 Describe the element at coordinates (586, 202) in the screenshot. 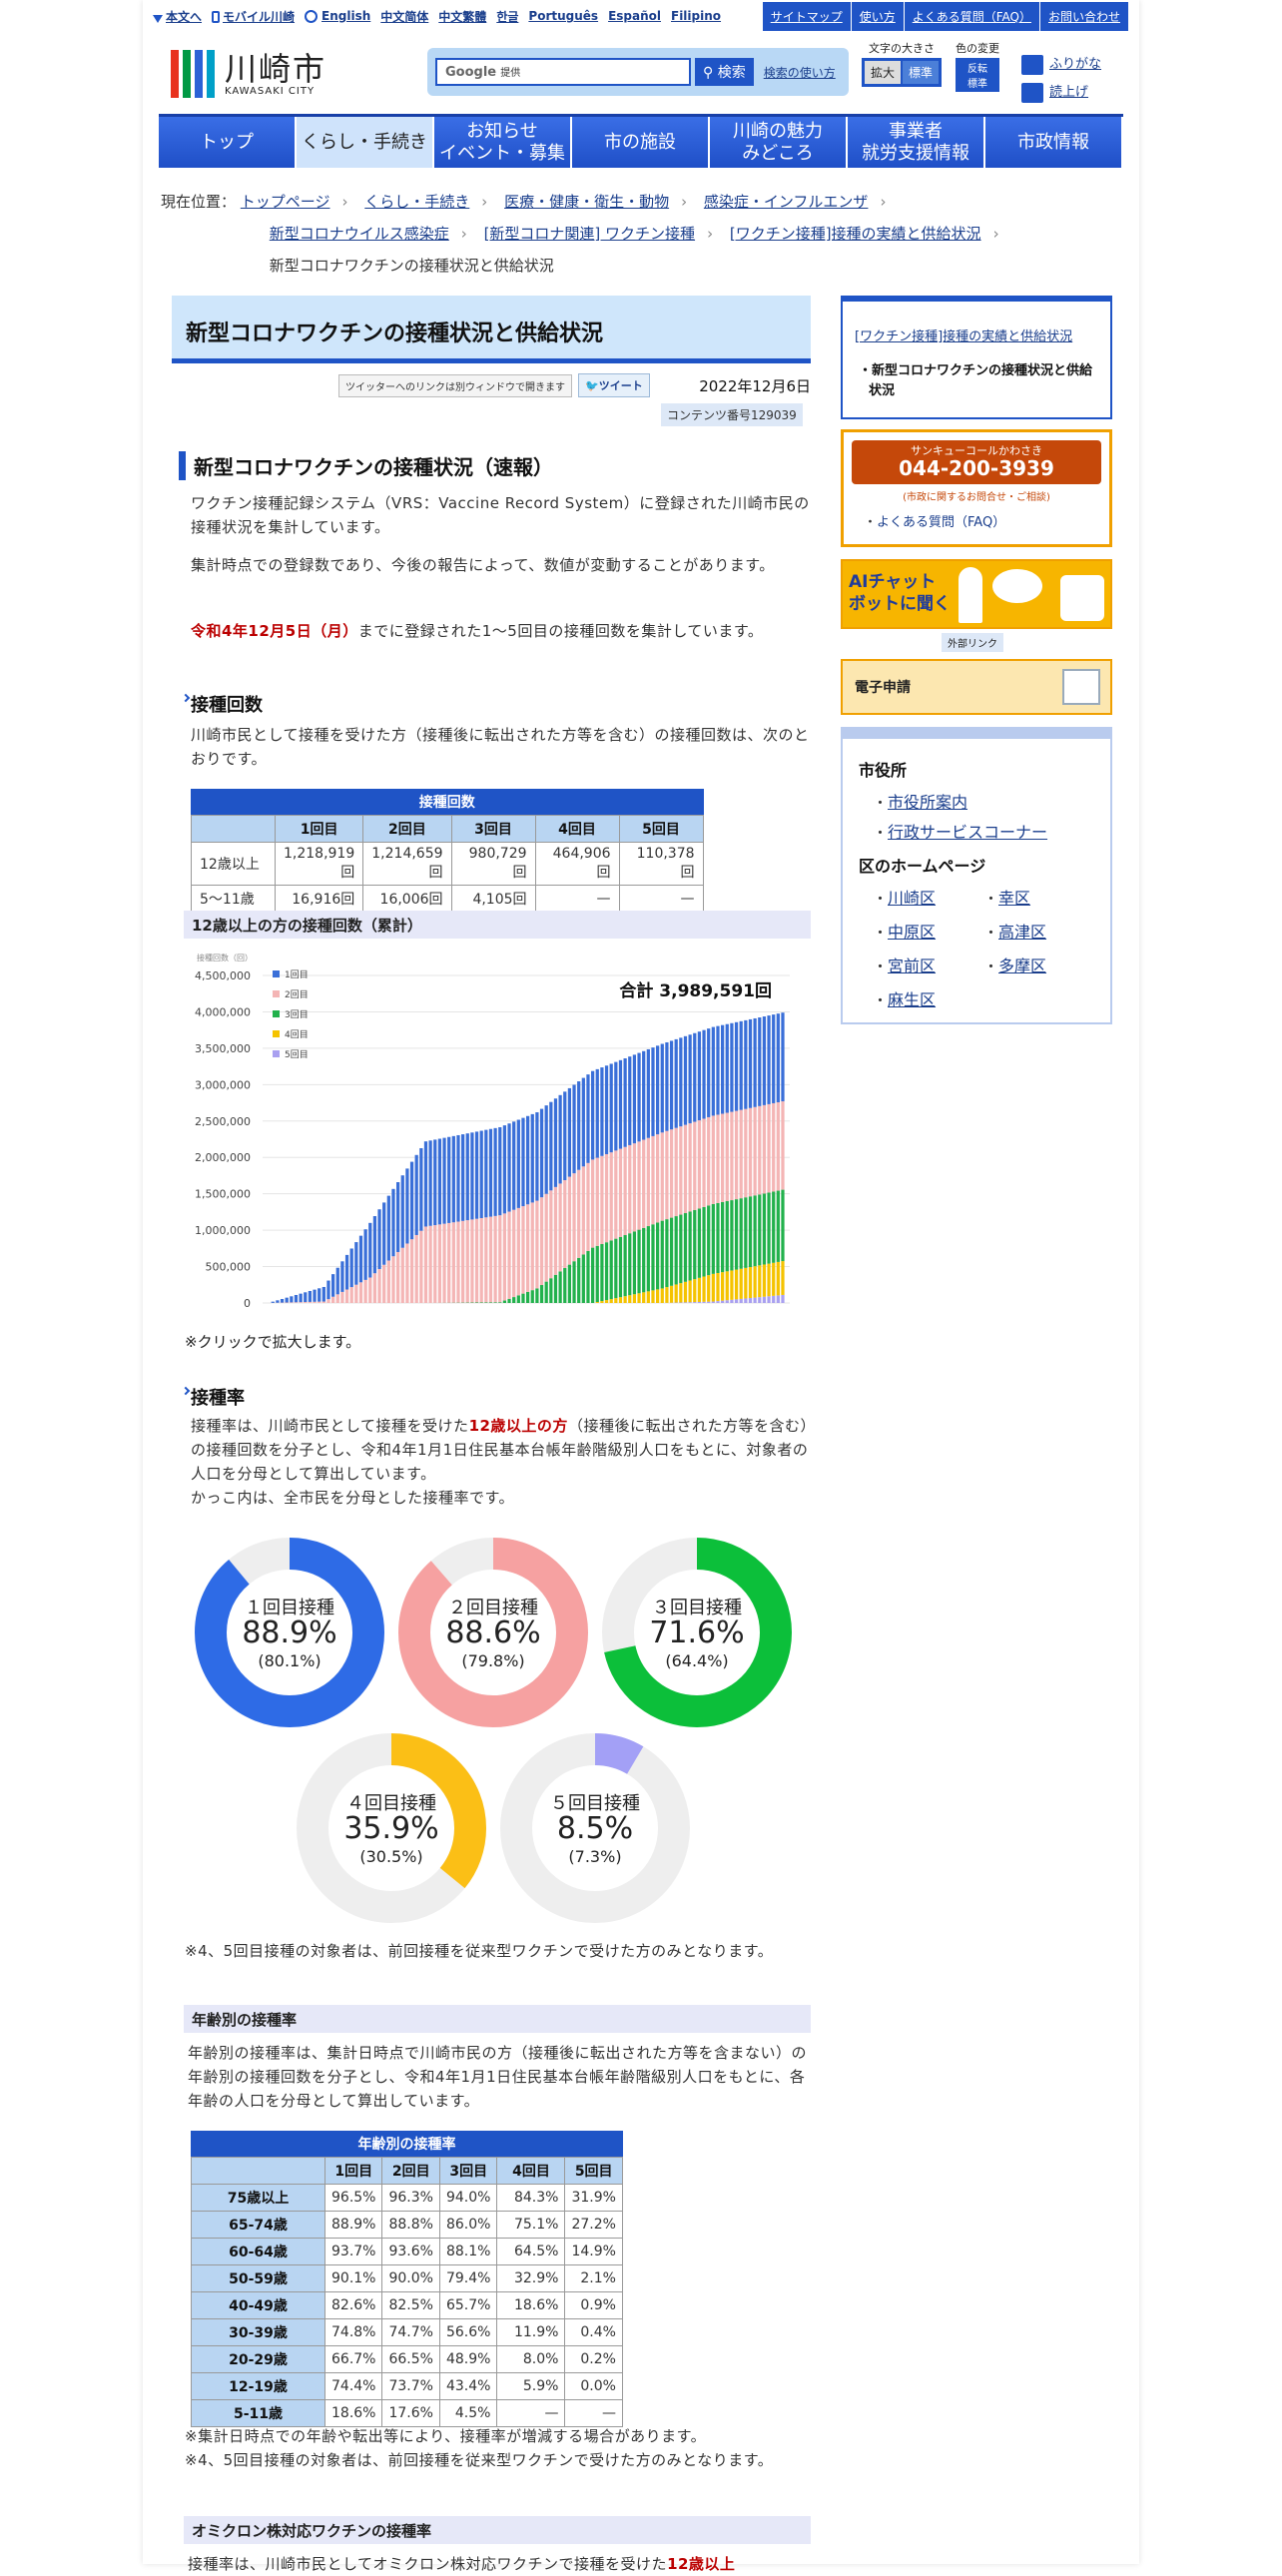

I see `bc-health: 医療・健康・衛生・動物` at that location.